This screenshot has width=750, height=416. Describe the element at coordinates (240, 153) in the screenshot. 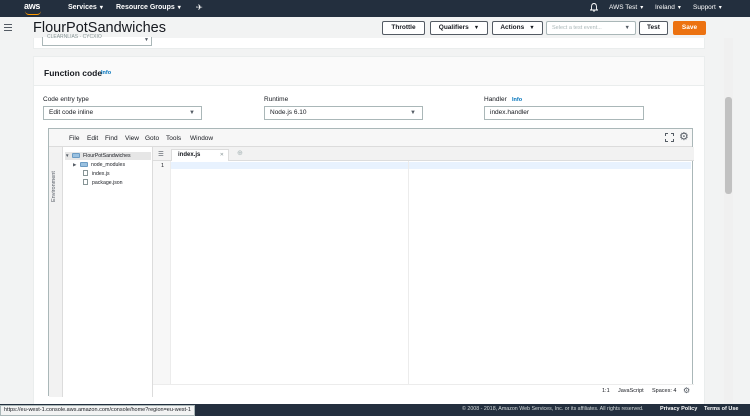

I see `new-tab-icon: ⊕` at that location.